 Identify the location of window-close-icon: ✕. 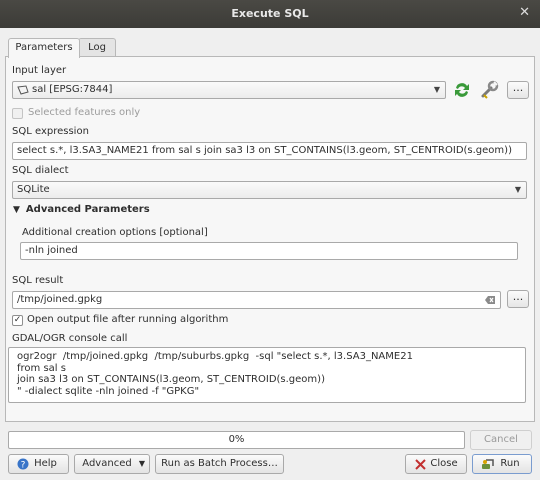
(524, 12).